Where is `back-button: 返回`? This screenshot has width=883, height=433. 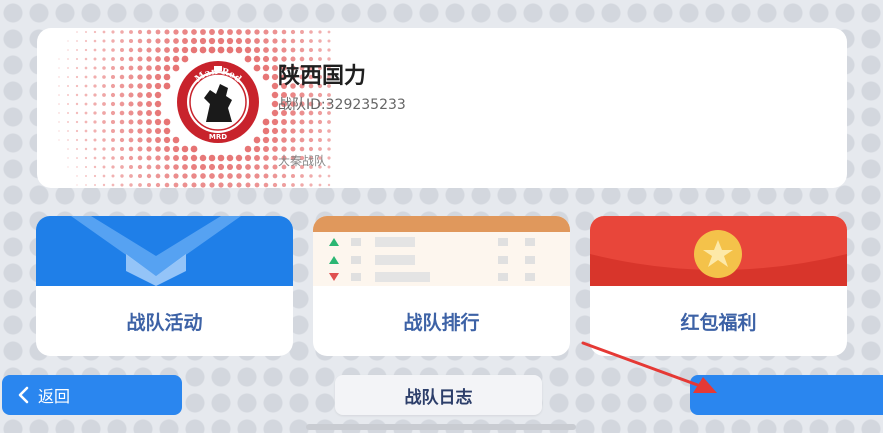 back-button: 返回 is located at coordinates (92, 395).